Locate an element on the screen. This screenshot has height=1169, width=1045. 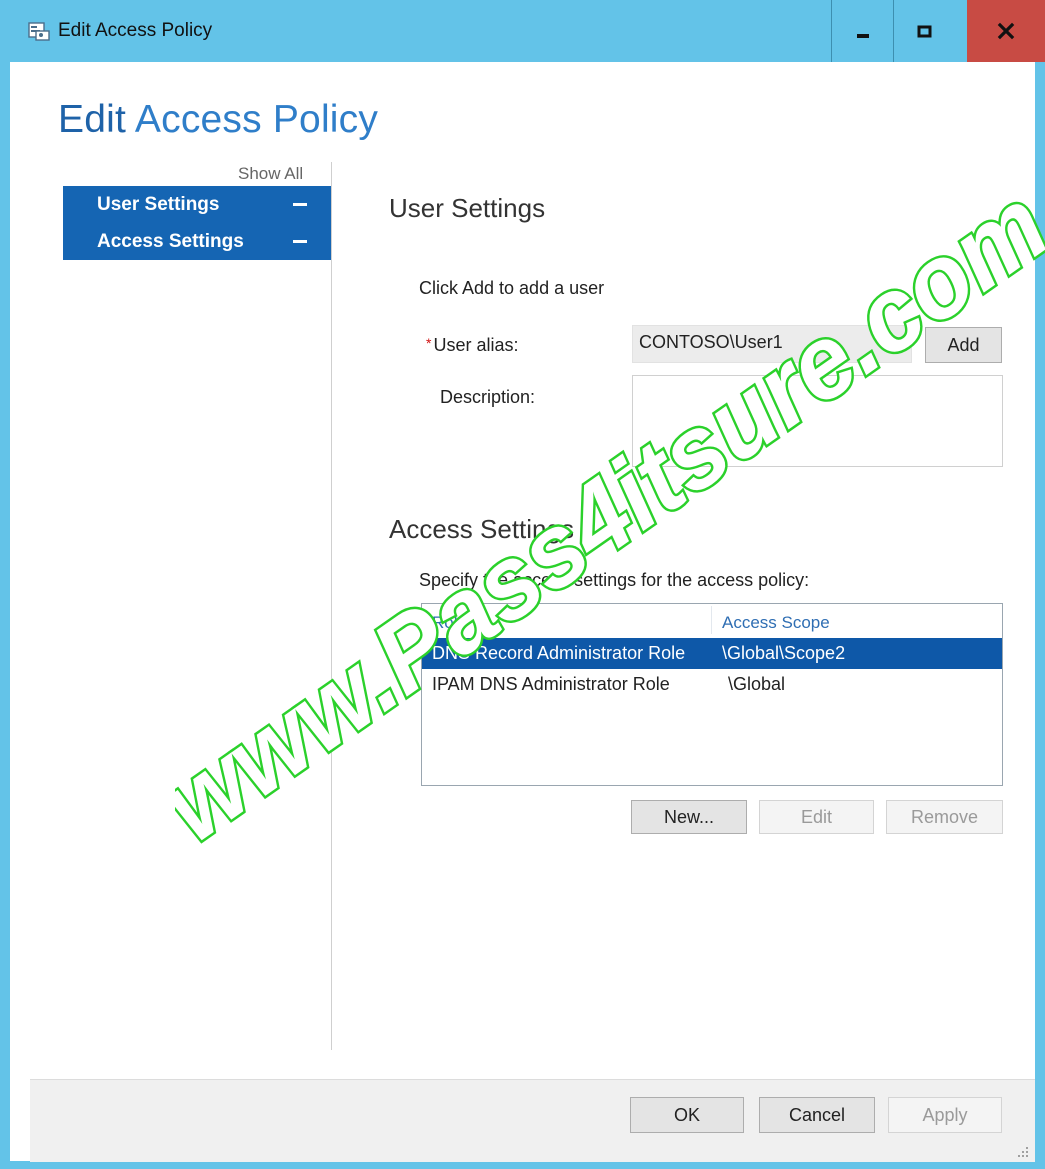
window-title: Edit Access Policy is located at coordinates (135, 30).